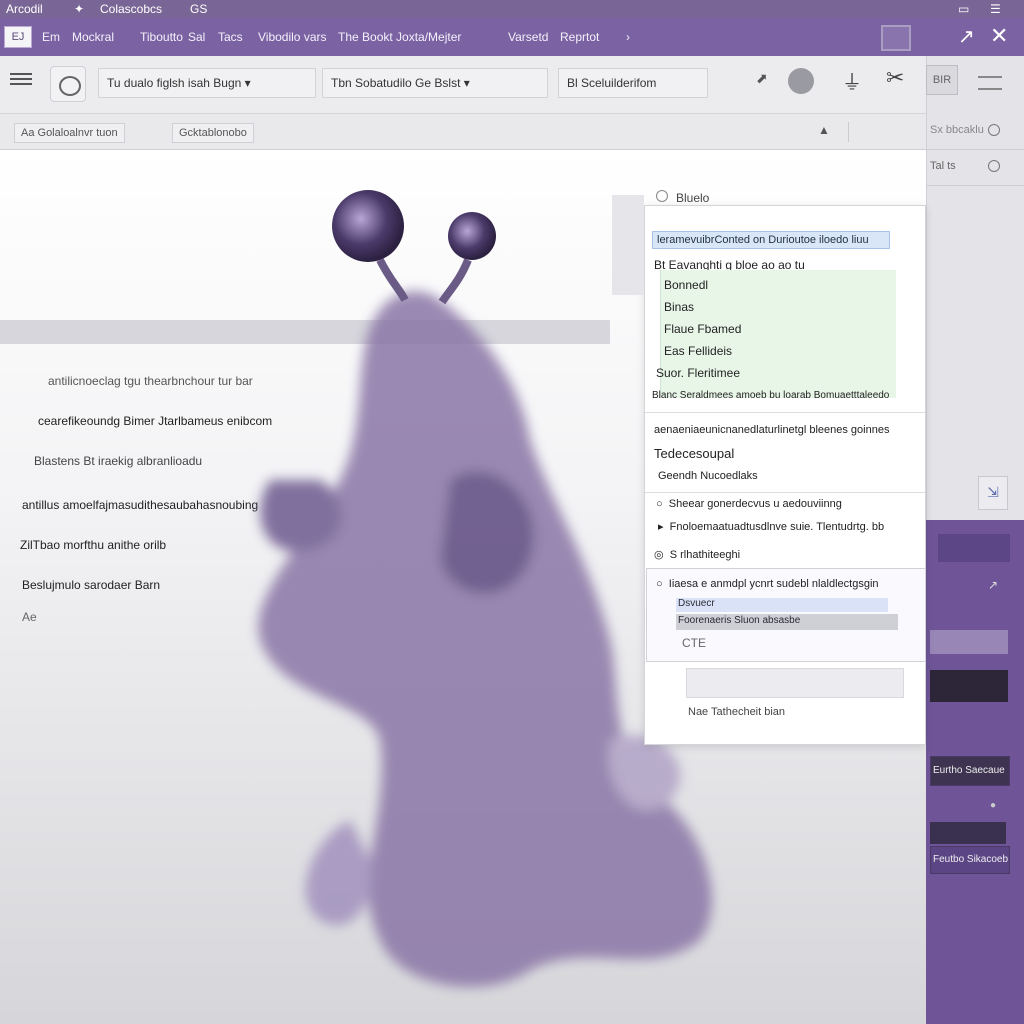 The width and height of the screenshot is (1024, 1024). I want to click on app-logo-icon: EJ, so click(18, 37).